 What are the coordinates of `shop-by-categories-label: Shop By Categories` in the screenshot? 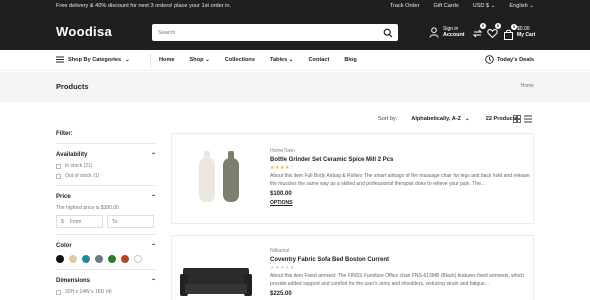 It's located at (95, 59).